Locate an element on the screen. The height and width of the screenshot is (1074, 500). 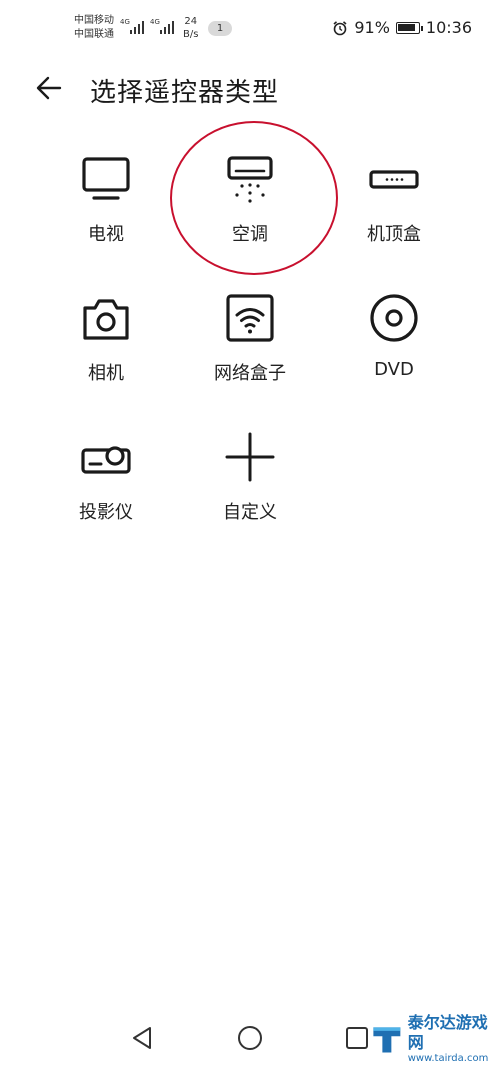
signal-2-icon: 4G is located at coordinates (162, 26).